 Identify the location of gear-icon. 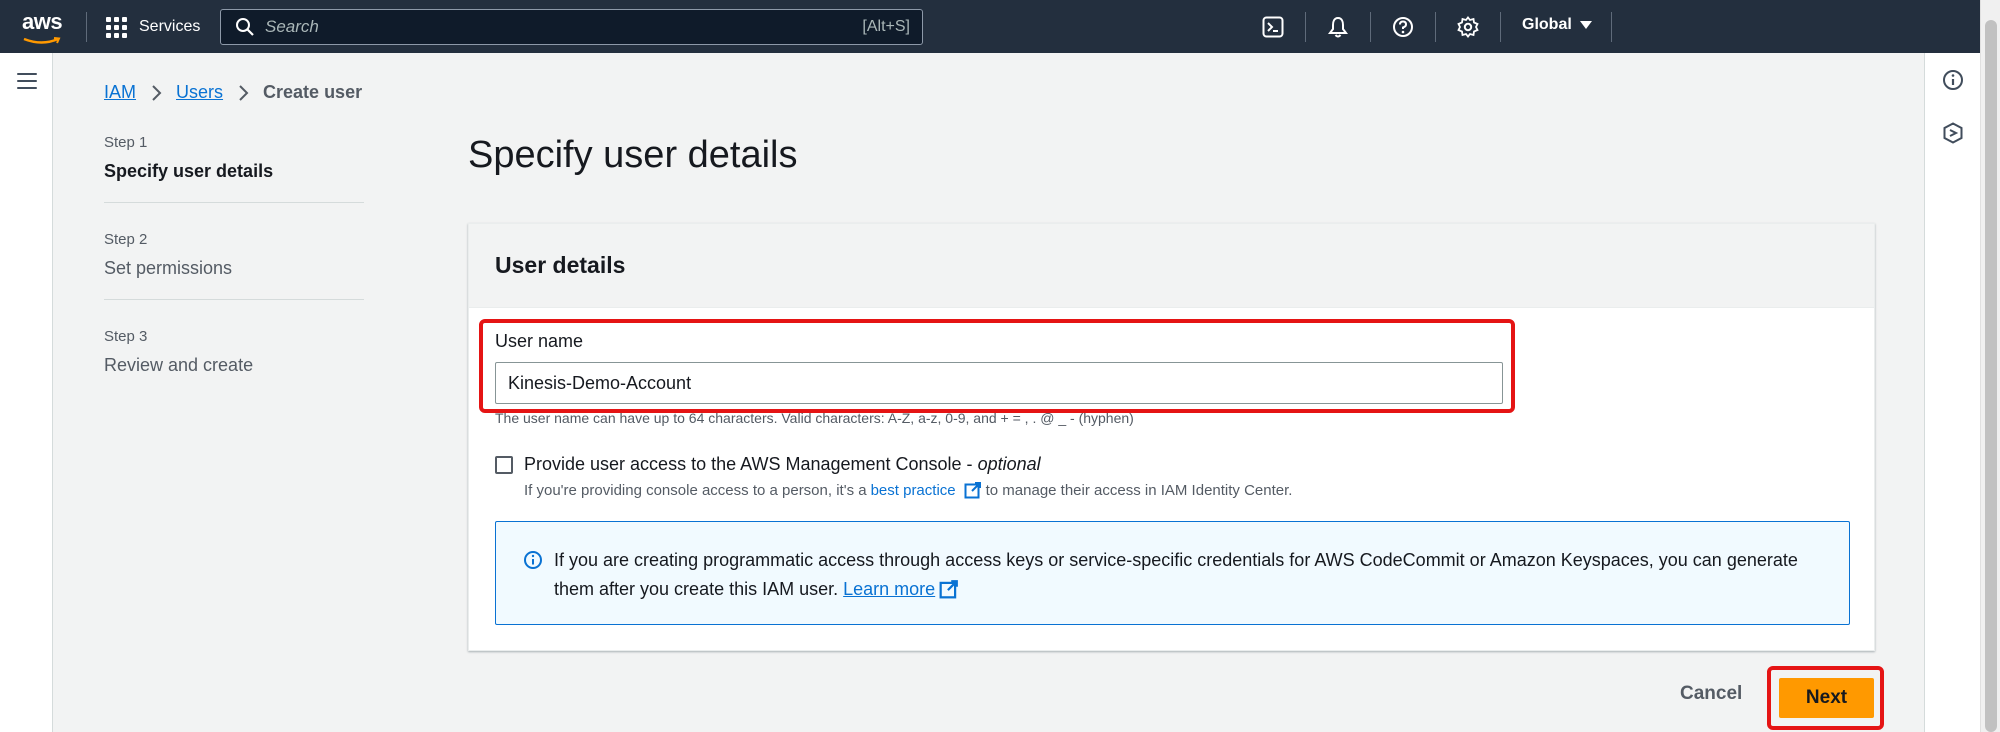
(1468, 27).